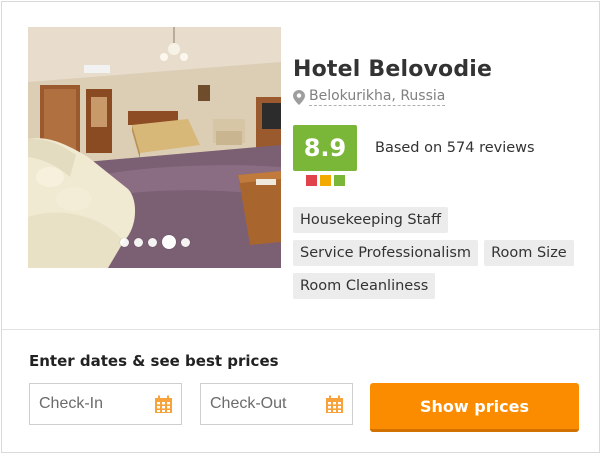  I want to click on rating-bar-good, so click(339, 180).